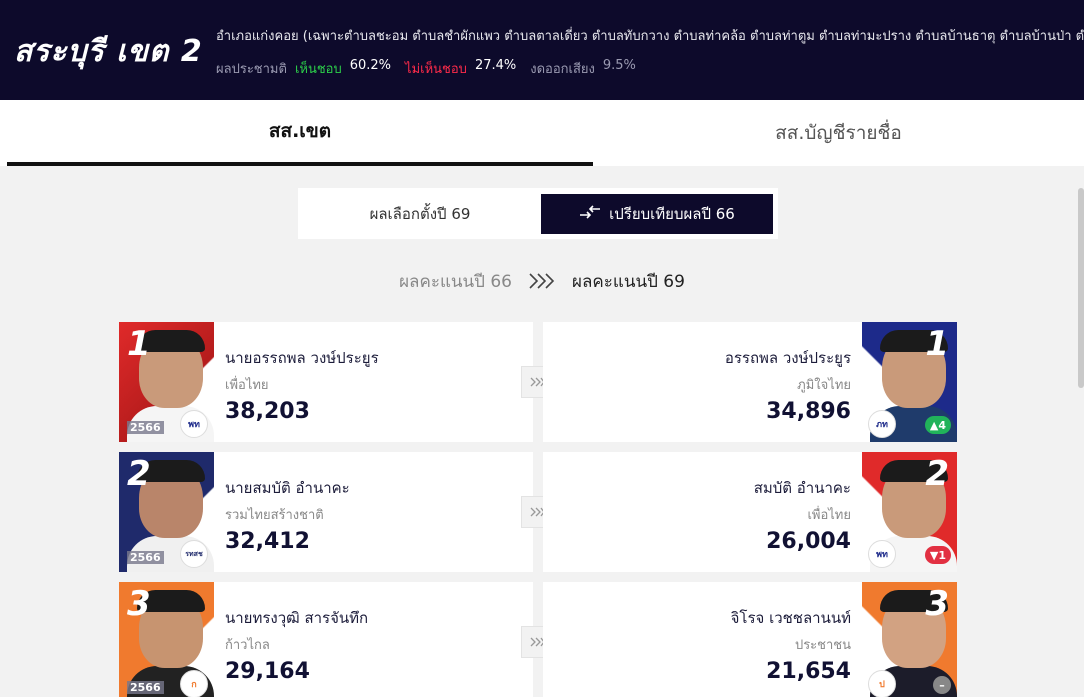 The image size is (1084, 697). I want to click on compare-66-button: เปรียบเทียบผลปี 66, so click(657, 214).